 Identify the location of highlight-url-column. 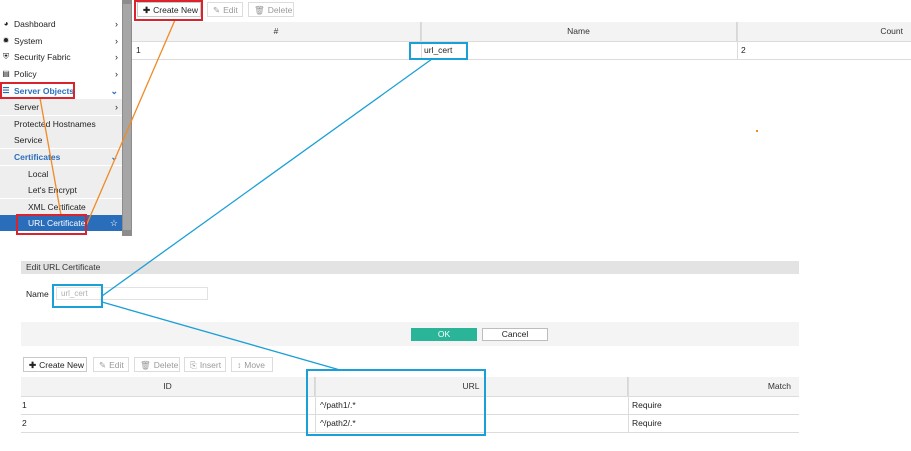
(396, 402).